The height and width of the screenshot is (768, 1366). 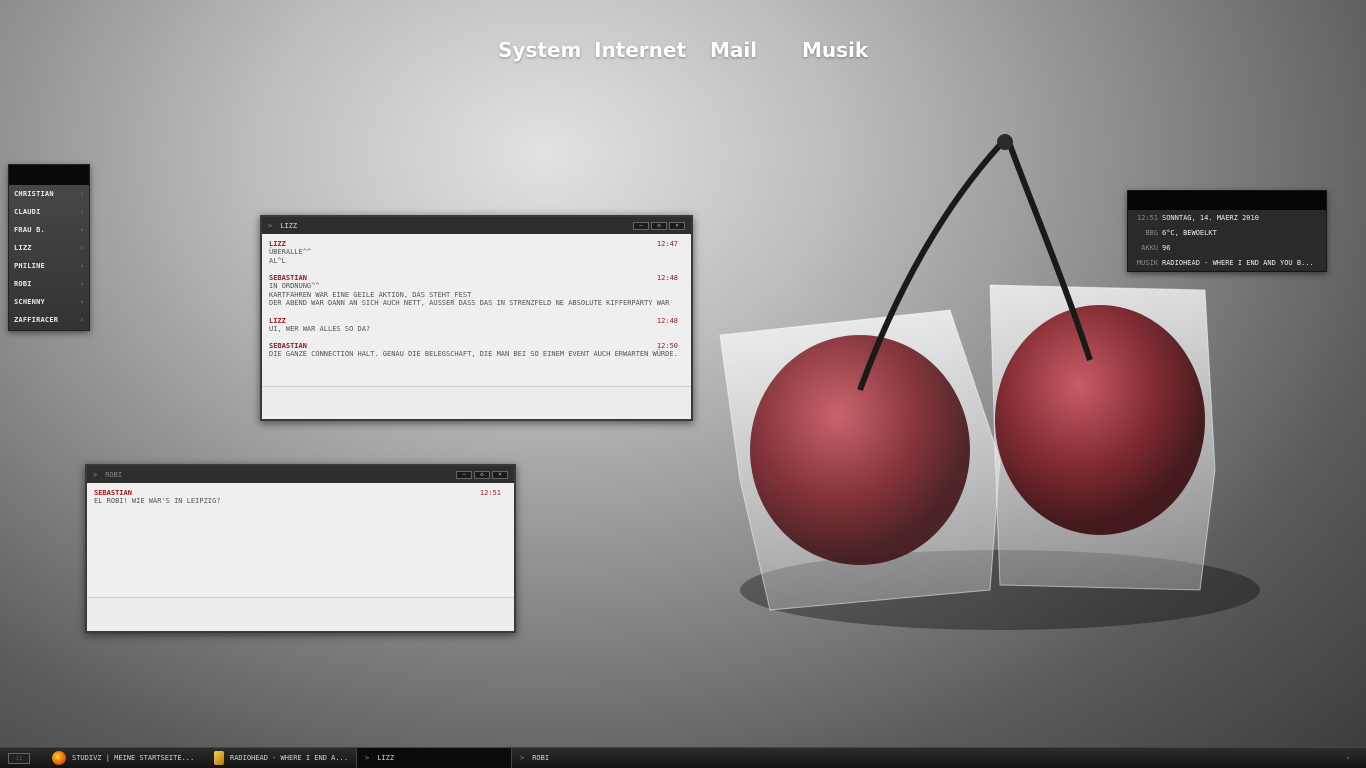 What do you see at coordinates (1166, 247) in the screenshot?
I see `info-value: 96` at bounding box center [1166, 247].